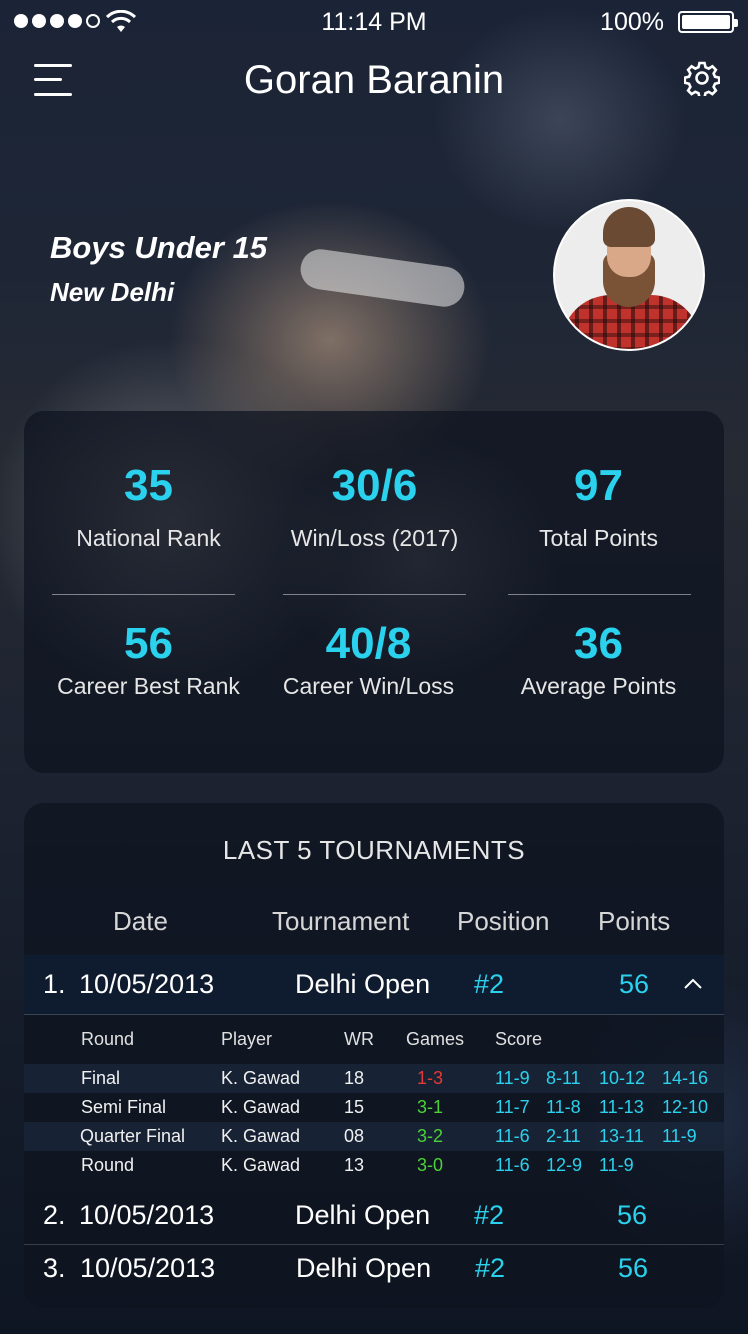 Image resolution: width=748 pixels, height=1334 pixels. What do you see at coordinates (148, 485) in the screenshot?
I see `stat-value: 35` at bounding box center [148, 485].